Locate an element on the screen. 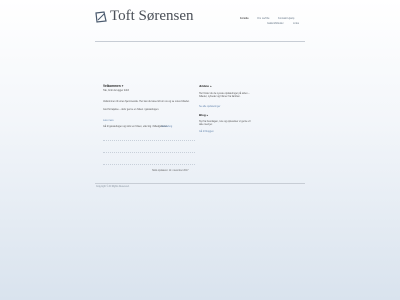 The height and width of the screenshot is (300, 400). last-updated: Sidst opdateret: 12. november 2017 is located at coordinates (170, 171).